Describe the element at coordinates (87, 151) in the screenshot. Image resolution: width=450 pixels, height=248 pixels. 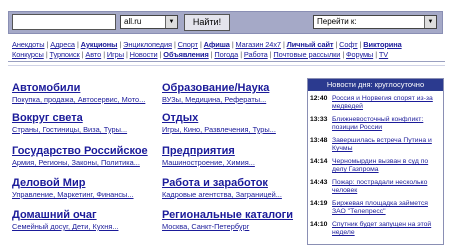
I see `category-title: Государство Российское` at that location.